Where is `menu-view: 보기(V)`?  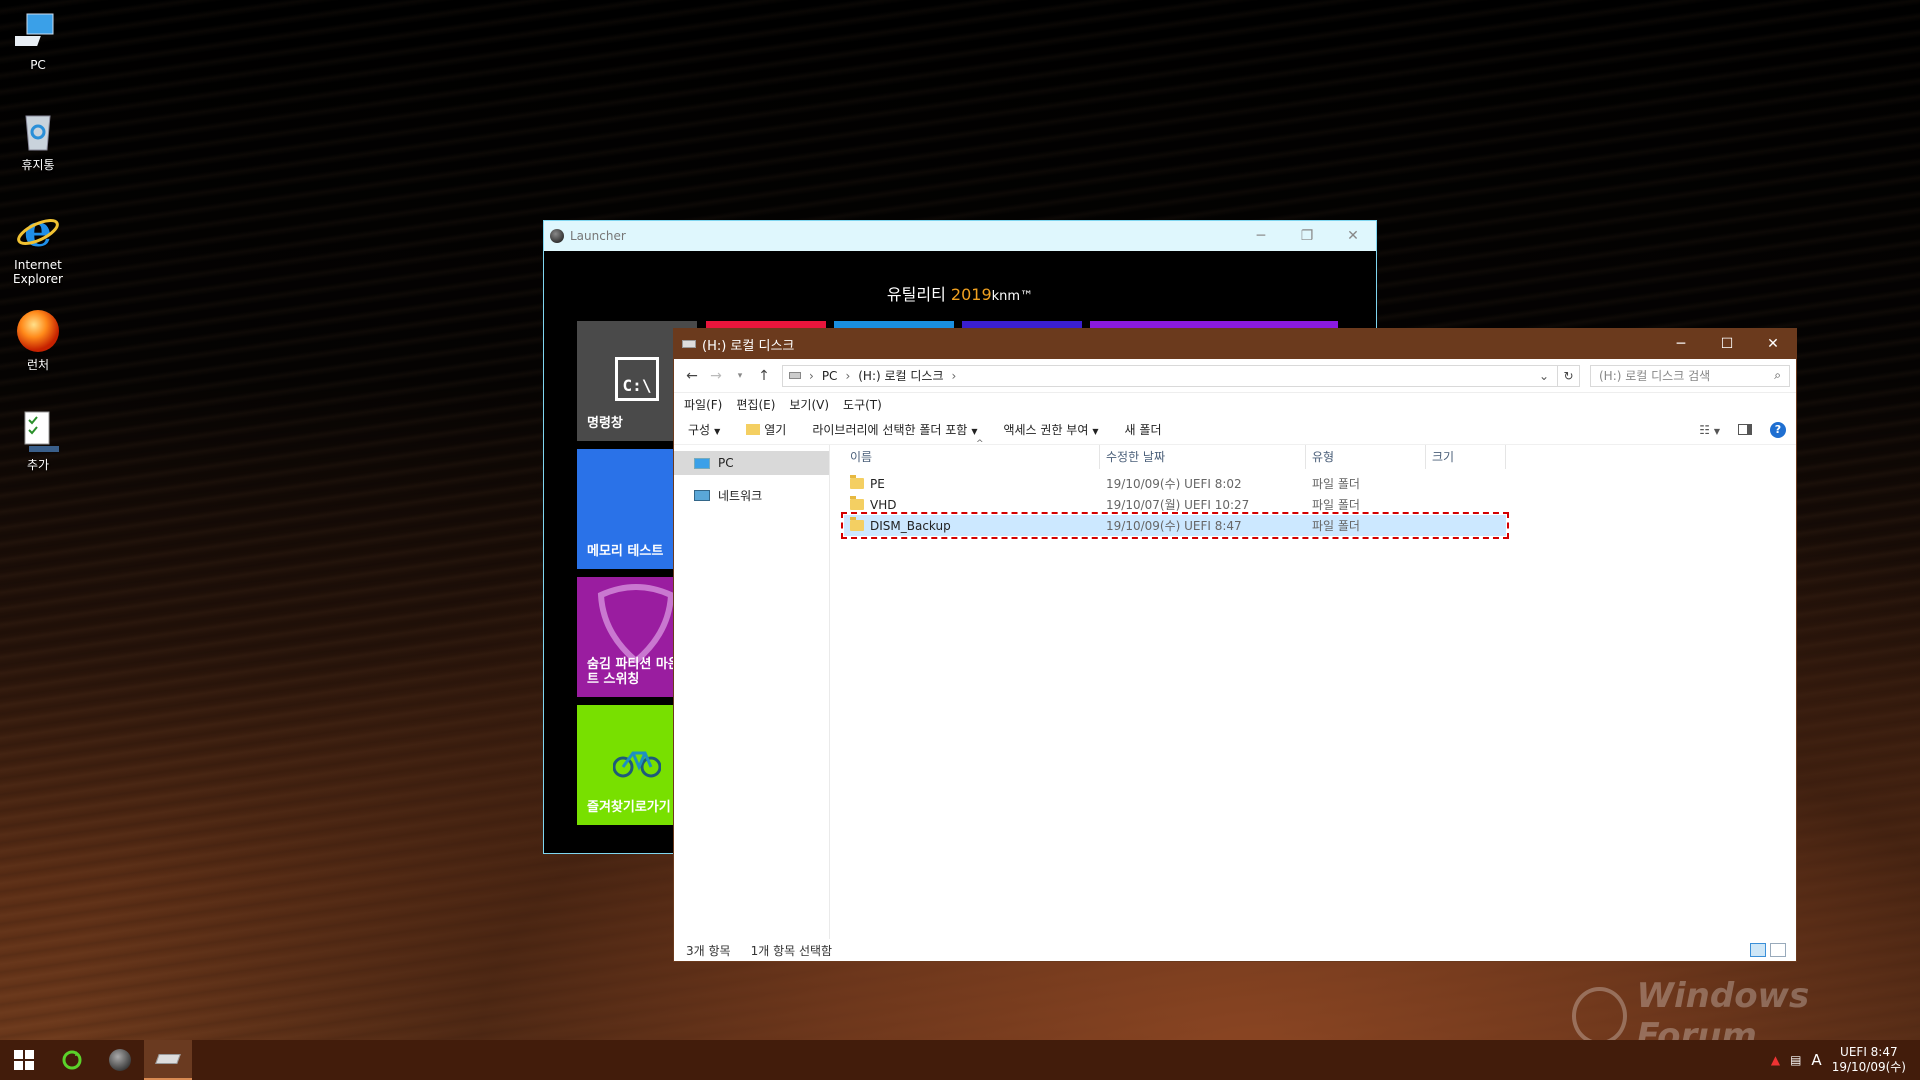 menu-view: 보기(V) is located at coordinates (809, 404).